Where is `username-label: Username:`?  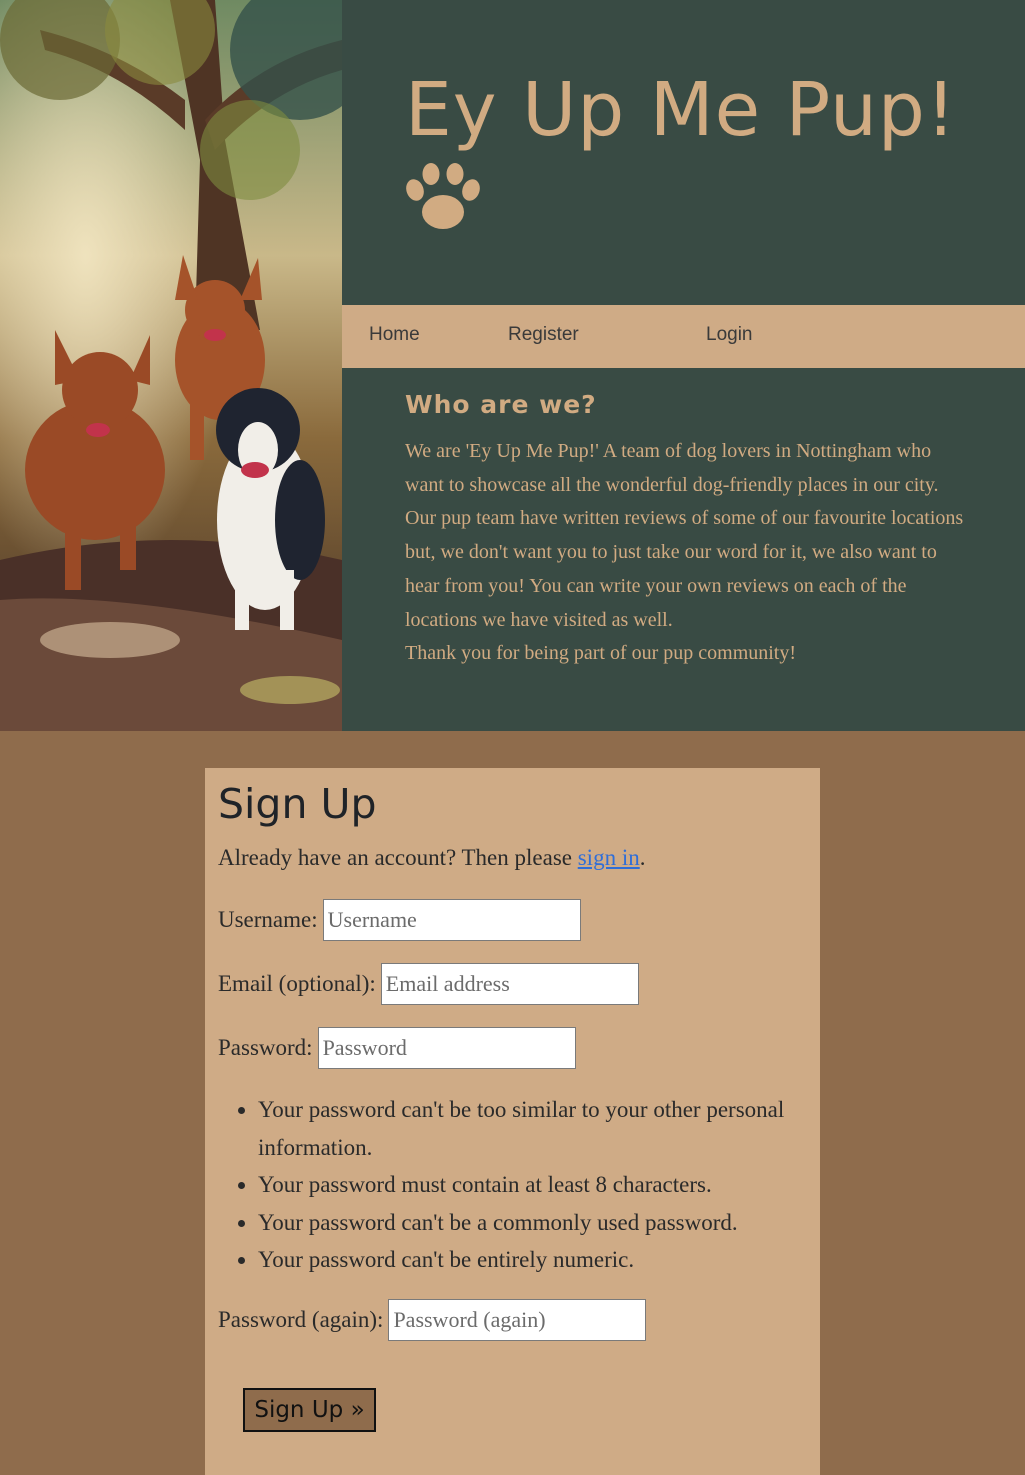 username-label: Username: is located at coordinates (268, 919).